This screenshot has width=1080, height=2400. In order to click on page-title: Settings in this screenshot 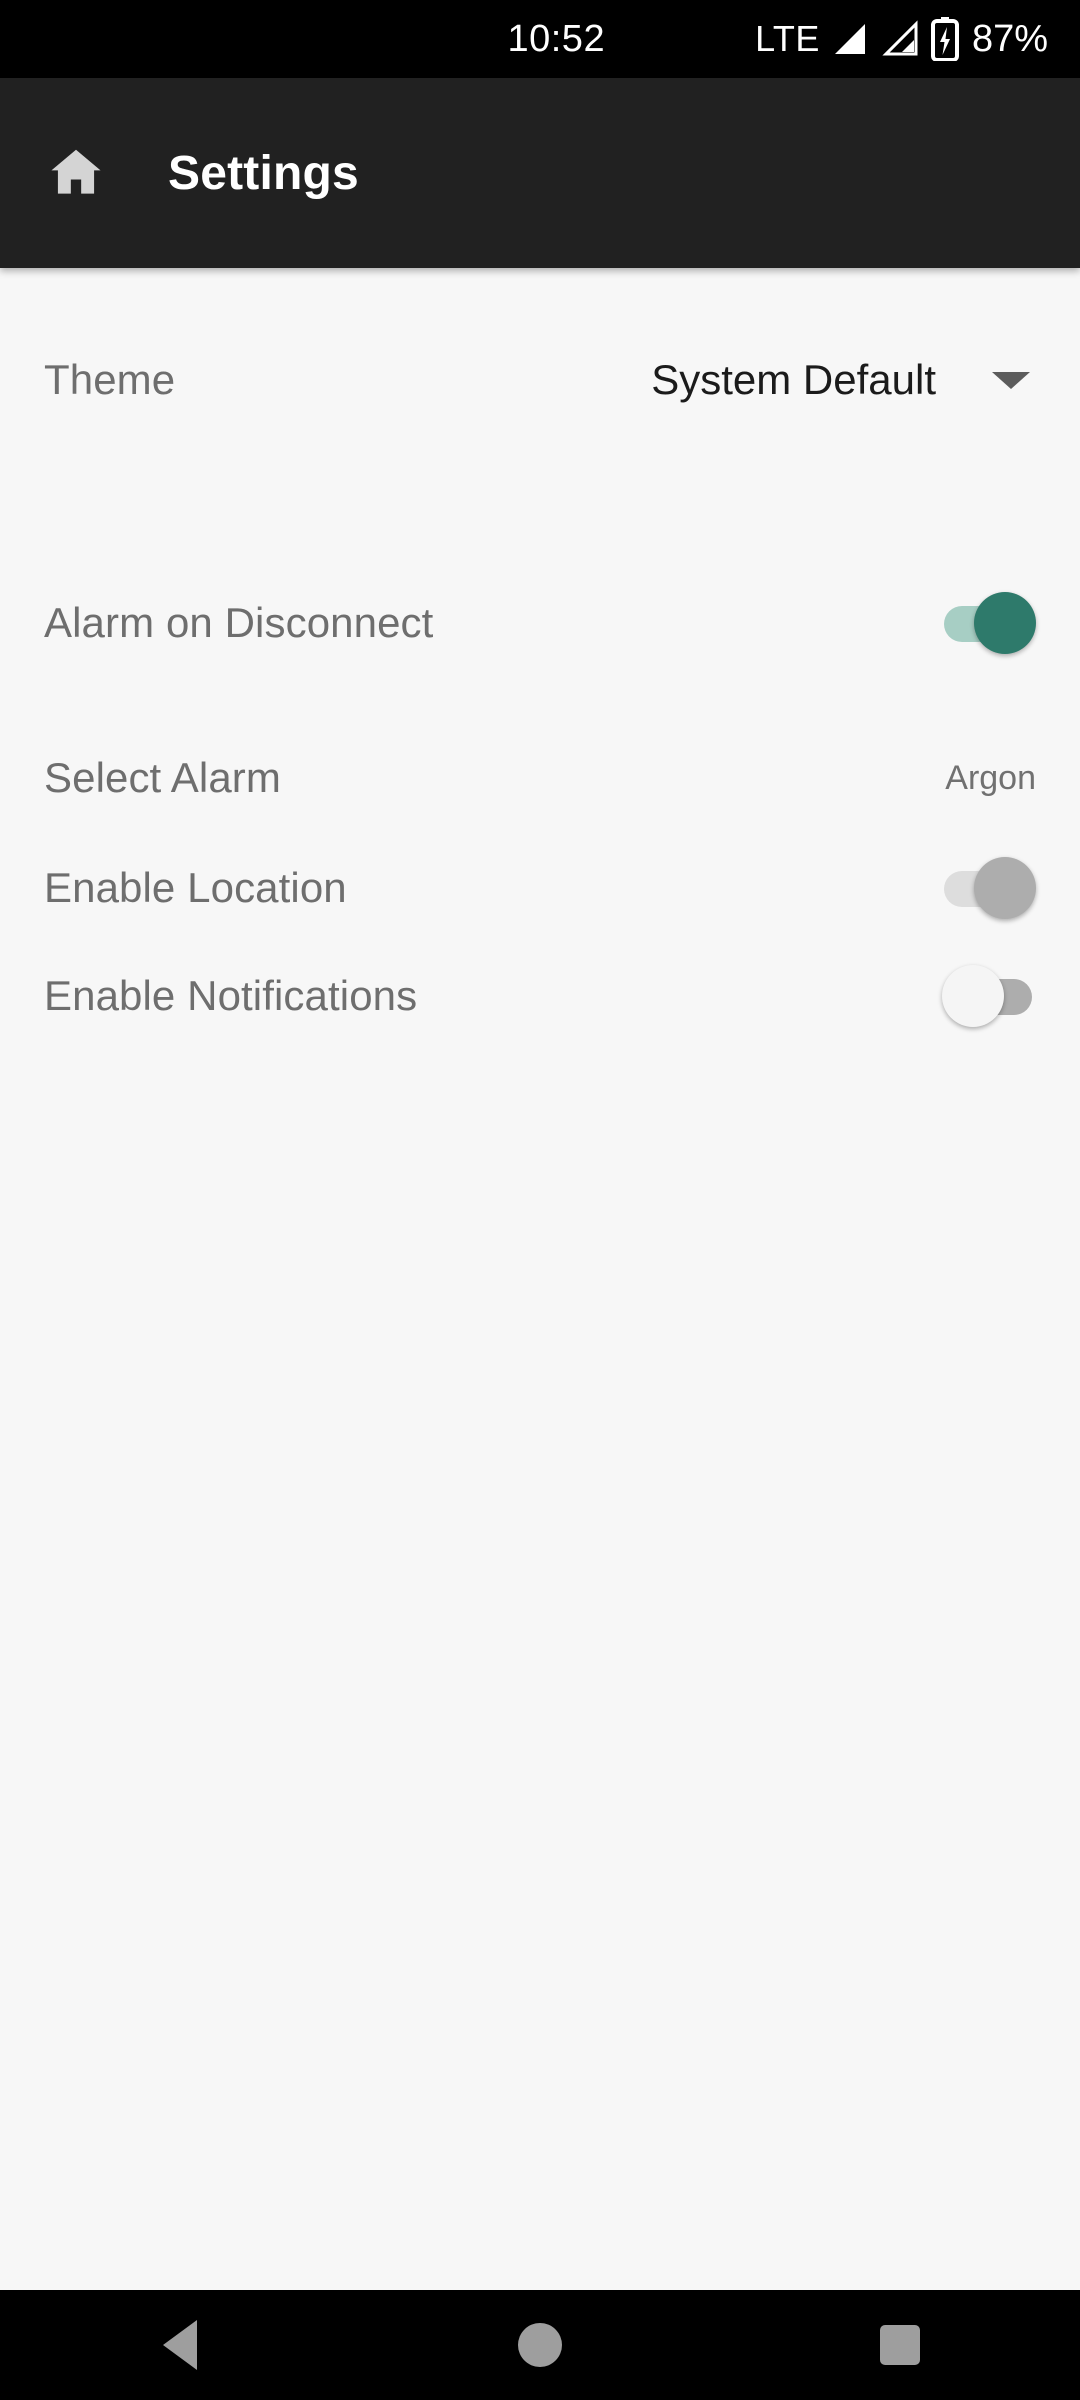, I will do `click(263, 173)`.